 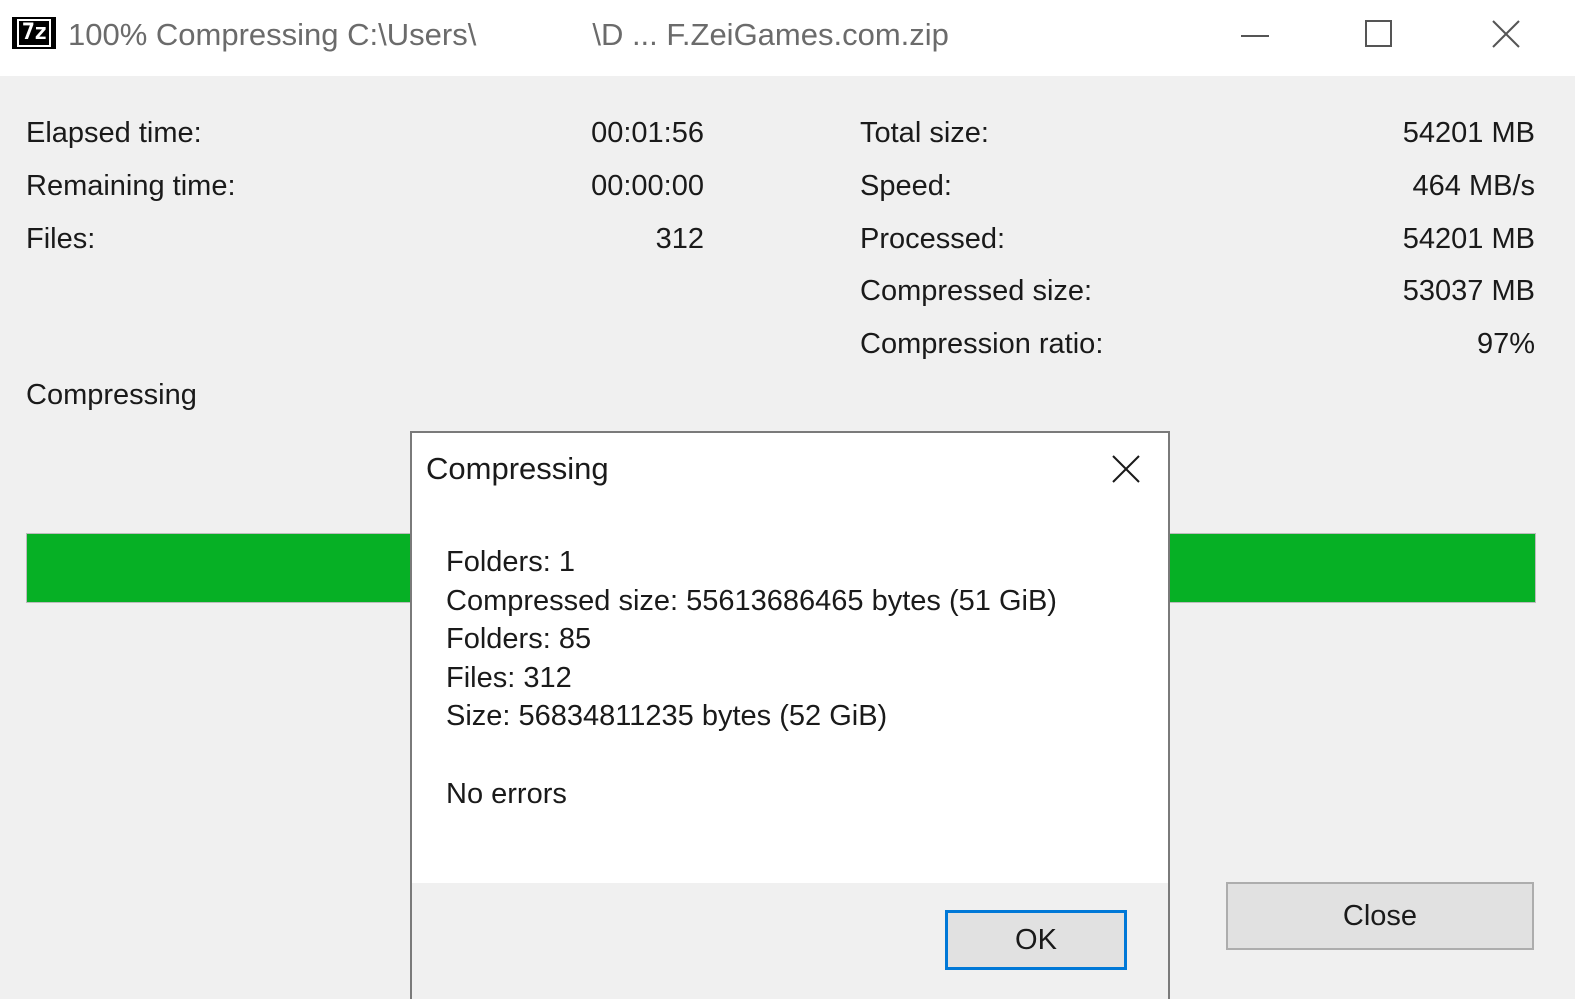 I want to click on window-title-prefix: 100% Compressing C:\Users\, so click(x=272, y=34).